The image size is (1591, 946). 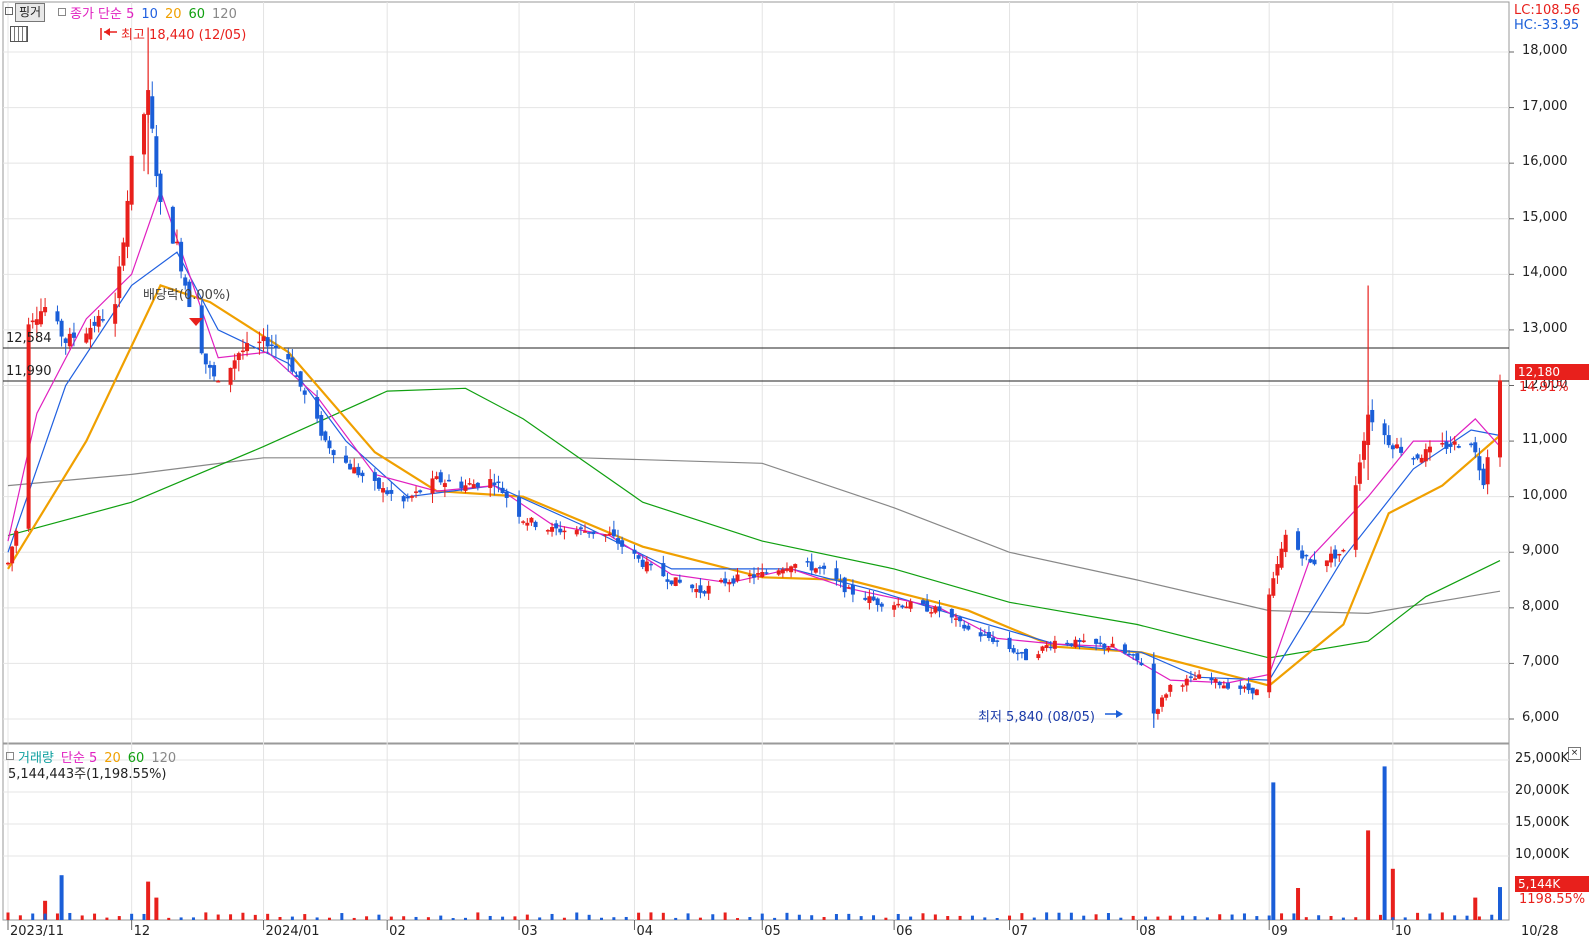 What do you see at coordinates (19, 34) in the screenshot?
I see `table-icon` at bounding box center [19, 34].